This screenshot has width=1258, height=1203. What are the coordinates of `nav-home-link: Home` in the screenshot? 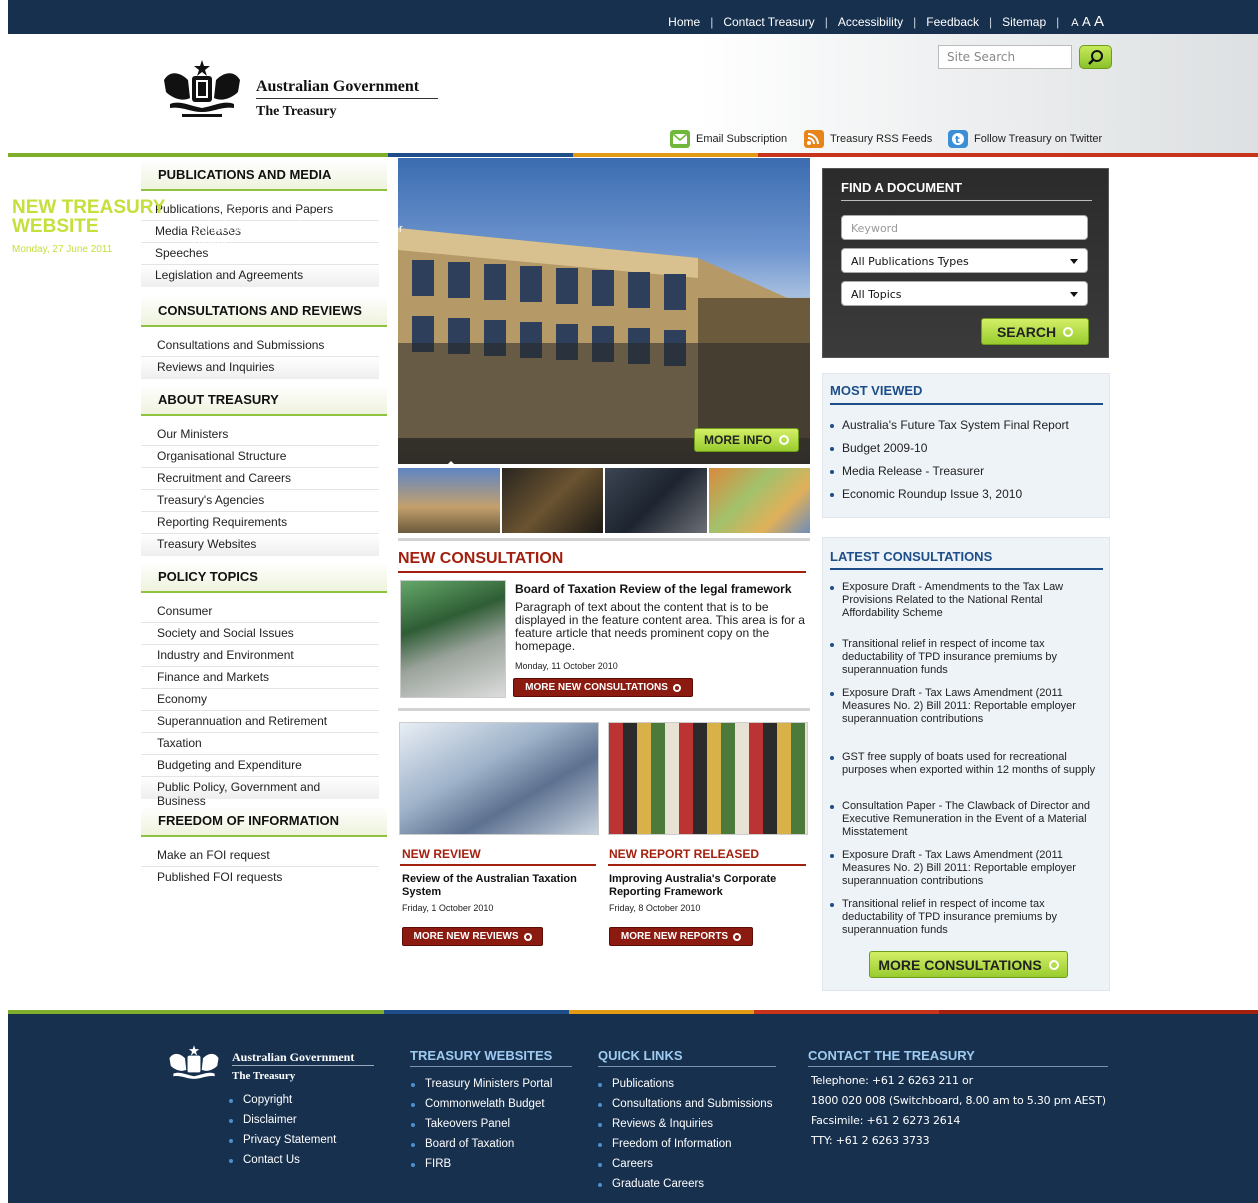 It's located at (684, 22).